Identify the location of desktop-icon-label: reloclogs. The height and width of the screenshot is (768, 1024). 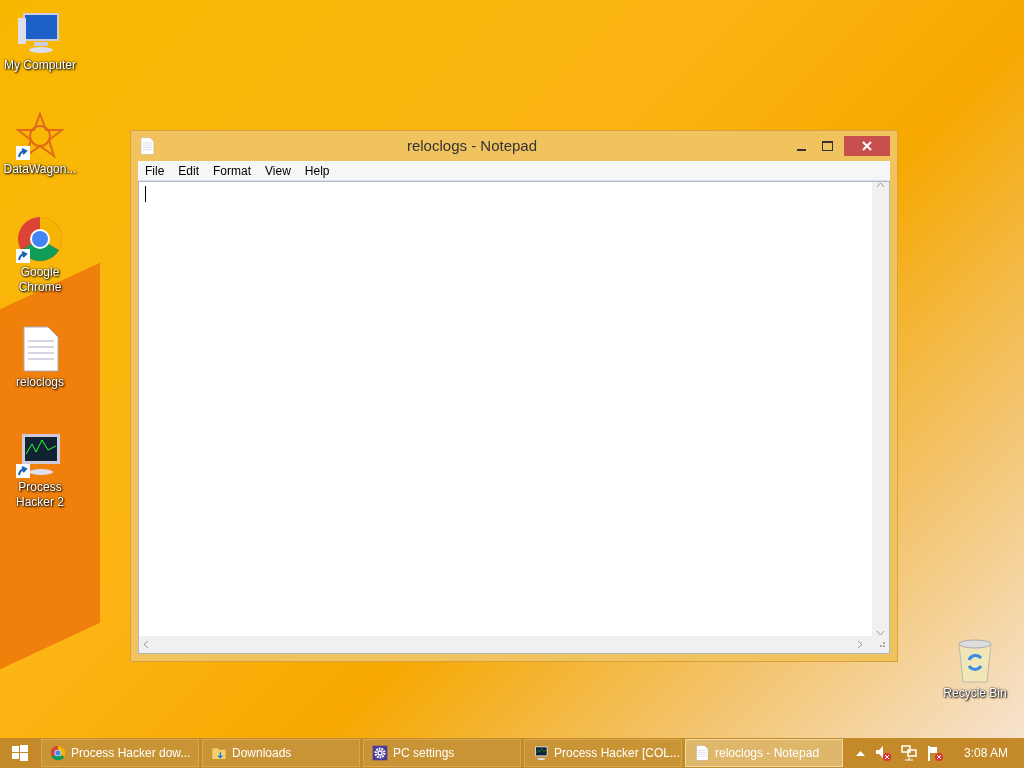
(40, 382).